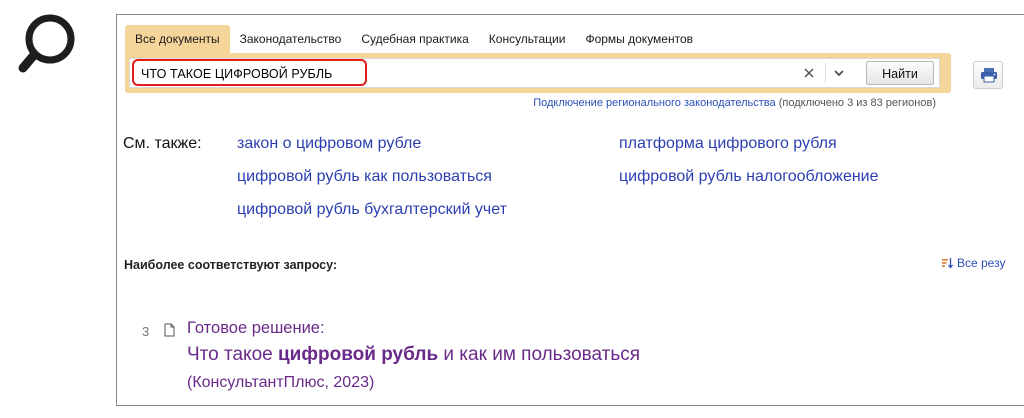  I want to click on search-bar: ЧТО ТАКОЕ ЦИФРОВОЙ РУБЛЬ Найти, so click(538, 73).